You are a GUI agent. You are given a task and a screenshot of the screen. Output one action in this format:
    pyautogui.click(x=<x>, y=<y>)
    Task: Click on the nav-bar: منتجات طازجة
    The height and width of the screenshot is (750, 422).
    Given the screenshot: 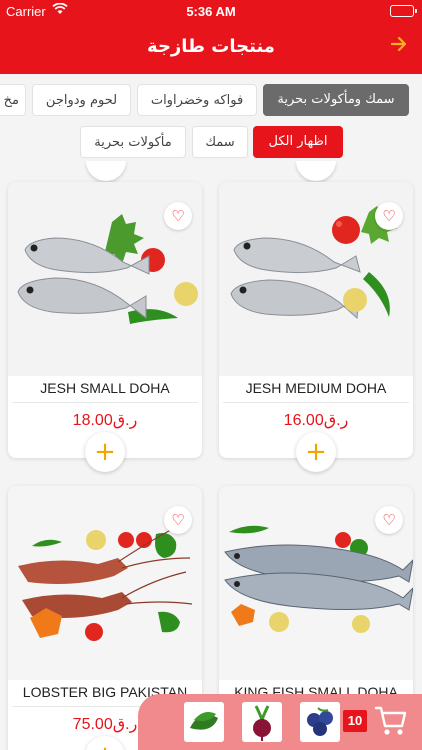 What is the action you would take?
    pyautogui.click(x=211, y=48)
    